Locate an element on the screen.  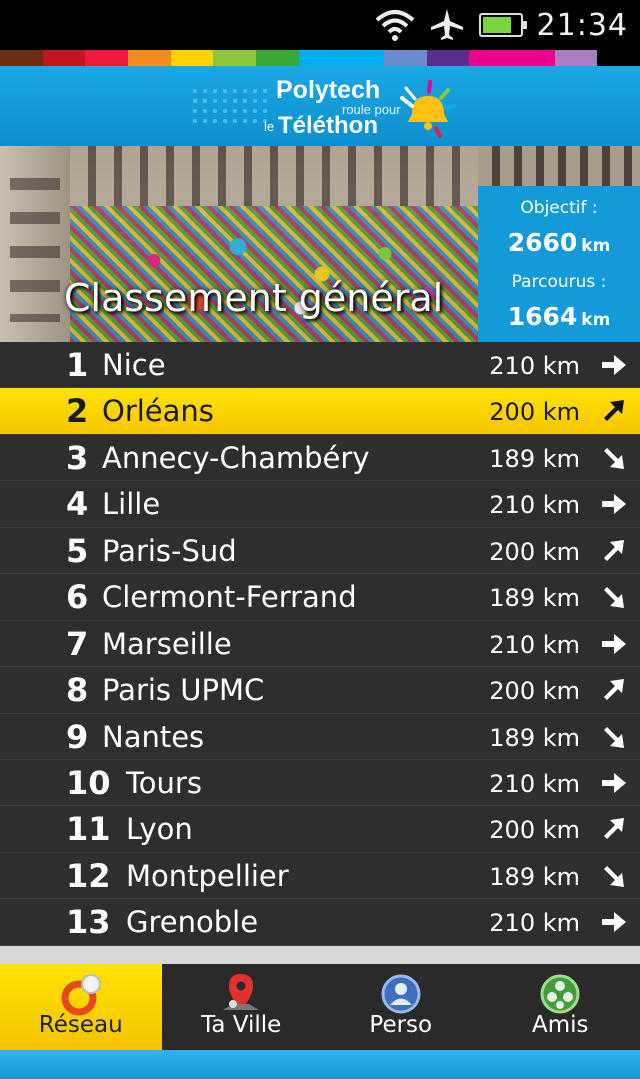
list-footer-divider is located at coordinates (320, 955).